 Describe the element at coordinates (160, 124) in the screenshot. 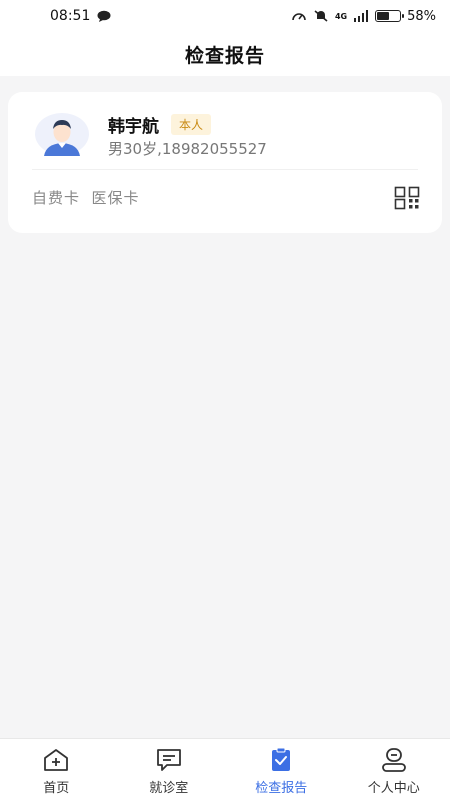

I see `name-row: 韩宇航 本人` at that location.